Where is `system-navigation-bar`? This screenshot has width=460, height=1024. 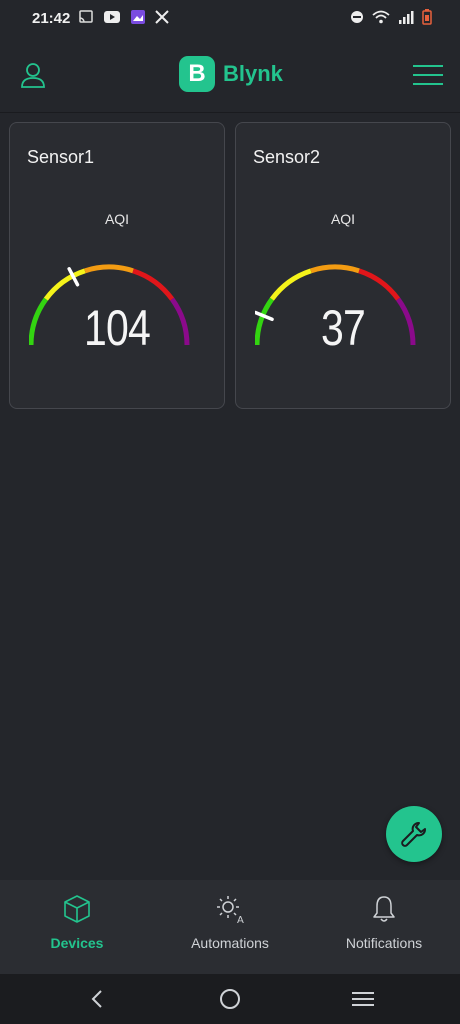 system-navigation-bar is located at coordinates (230, 999).